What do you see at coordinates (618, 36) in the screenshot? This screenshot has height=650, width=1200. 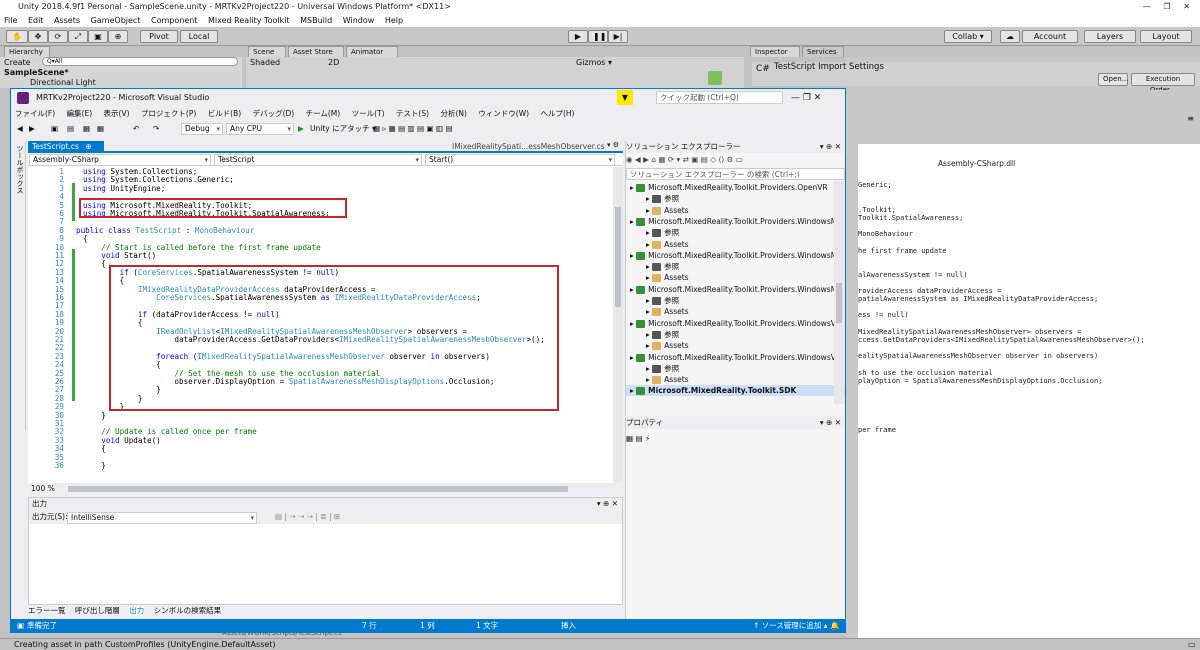 I see `step-icon: ▶|` at bounding box center [618, 36].